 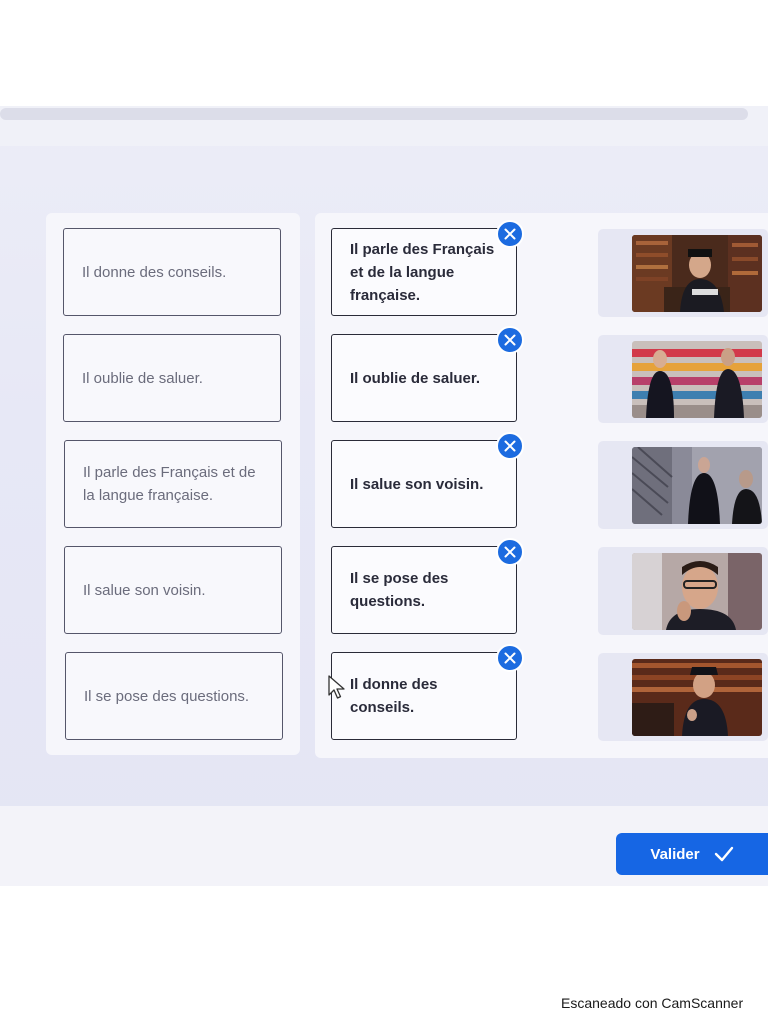 I want to click on answer-option: Il donne des conseils., so click(x=172, y=272).